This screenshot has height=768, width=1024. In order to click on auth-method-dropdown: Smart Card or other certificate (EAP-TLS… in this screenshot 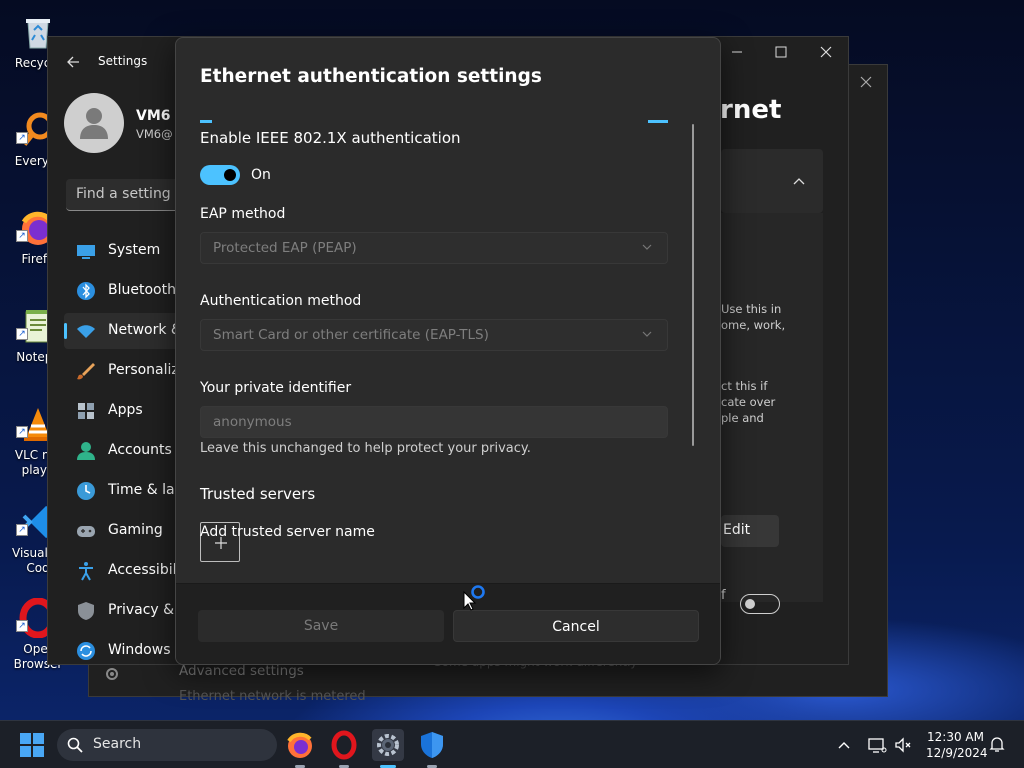, I will do `click(434, 335)`.